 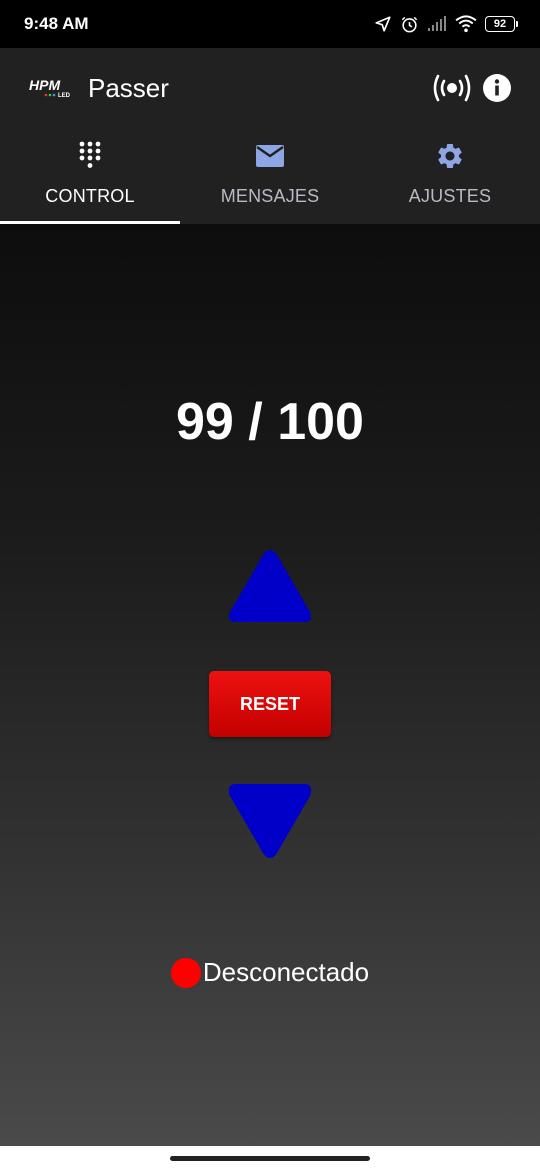 What do you see at coordinates (56, 23) in the screenshot?
I see `status-time: 9:48 AM` at bounding box center [56, 23].